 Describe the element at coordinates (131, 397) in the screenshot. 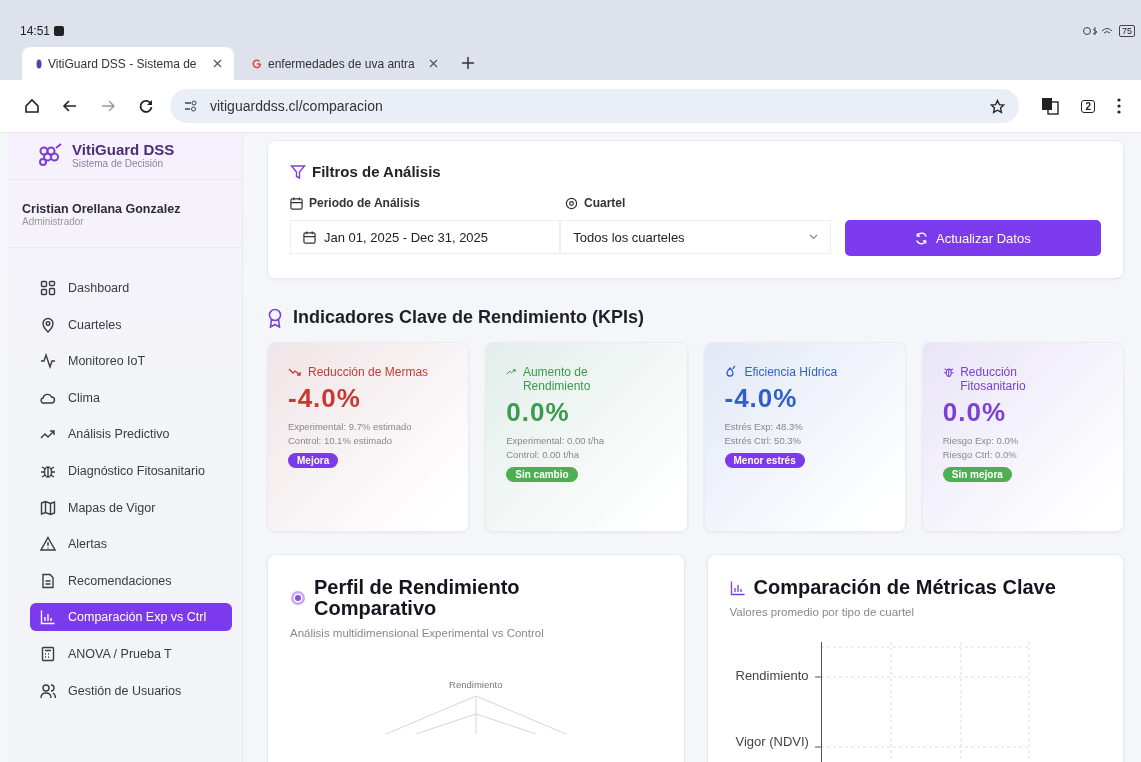

I see `sidebar-item: Clima` at that location.